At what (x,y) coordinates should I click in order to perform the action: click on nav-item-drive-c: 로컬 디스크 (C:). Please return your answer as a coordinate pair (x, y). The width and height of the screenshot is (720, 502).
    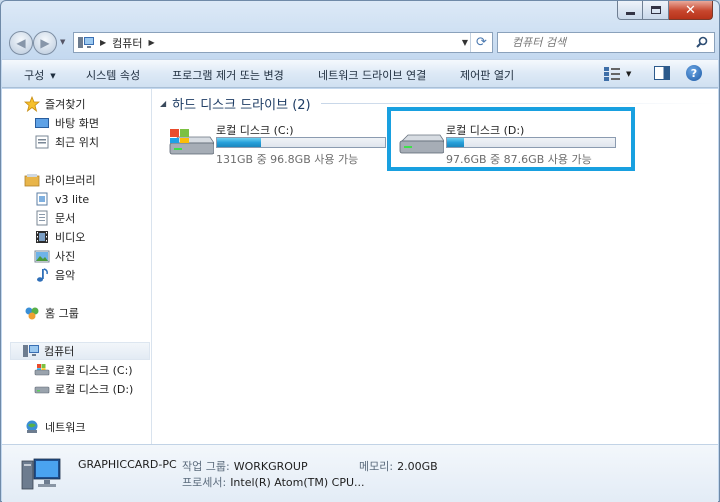
    Looking at the image, I should click on (83, 370).